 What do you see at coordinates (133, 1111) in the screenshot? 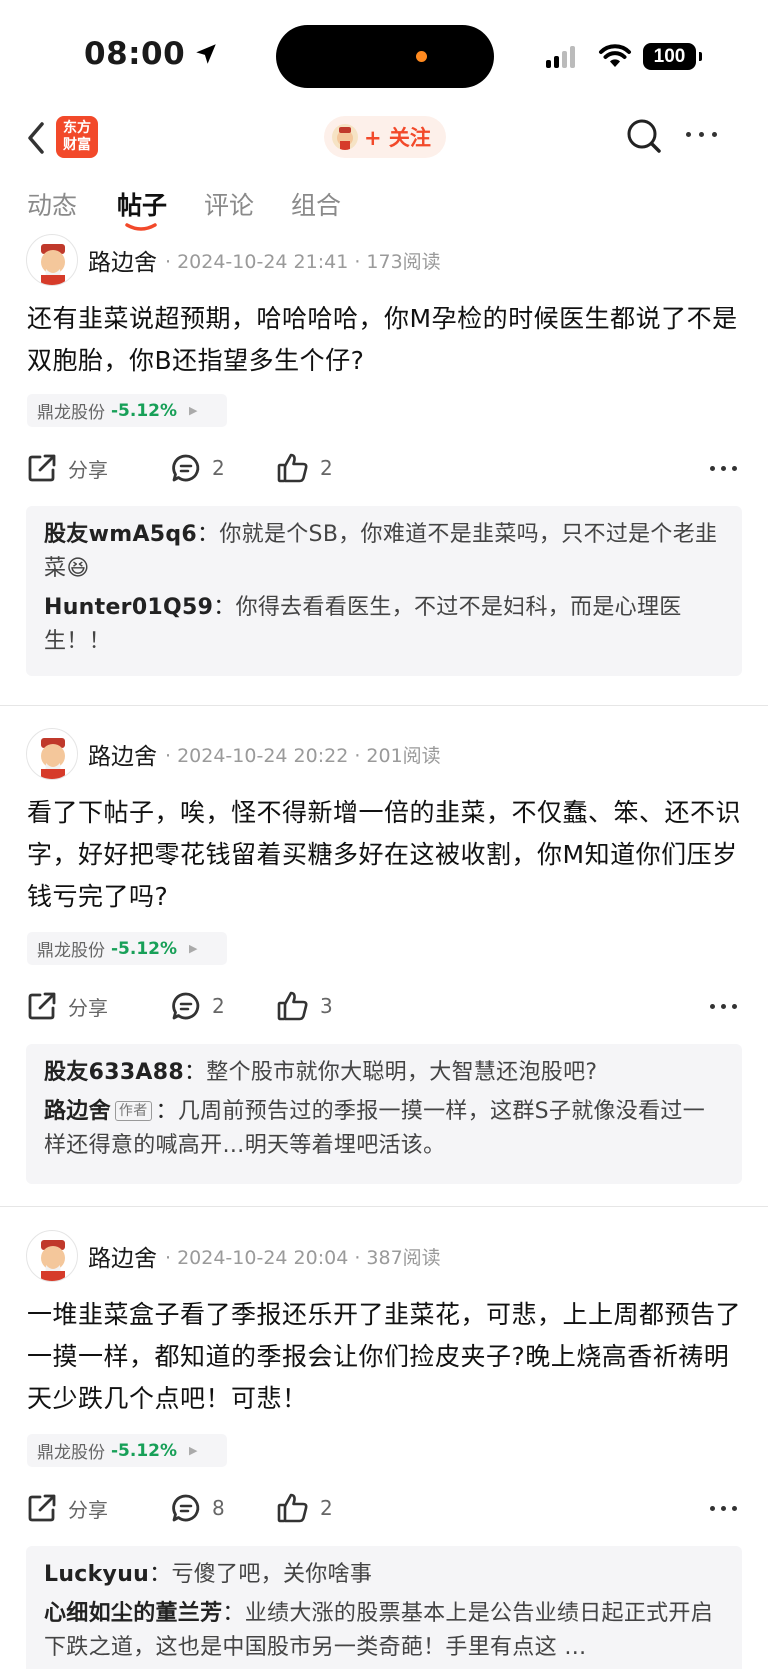
I see `author-badge: 作者` at bounding box center [133, 1111].